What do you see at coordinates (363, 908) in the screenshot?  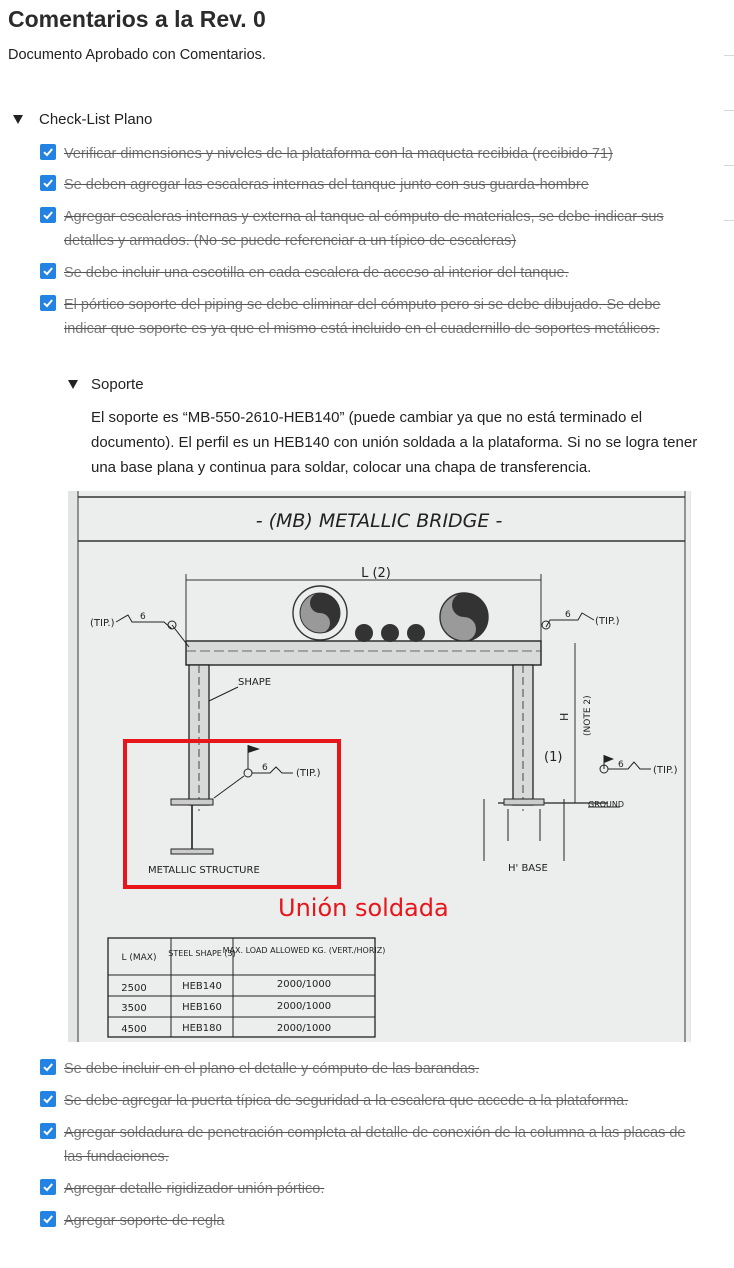 I see `union-soldada-annotation: Unión soldada` at bounding box center [363, 908].